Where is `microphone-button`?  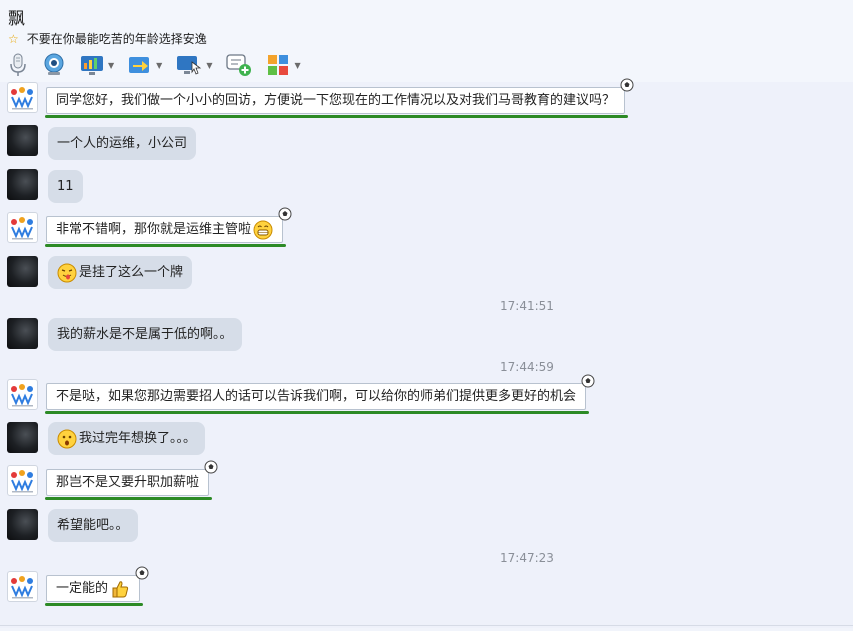 microphone-button is located at coordinates (18, 65).